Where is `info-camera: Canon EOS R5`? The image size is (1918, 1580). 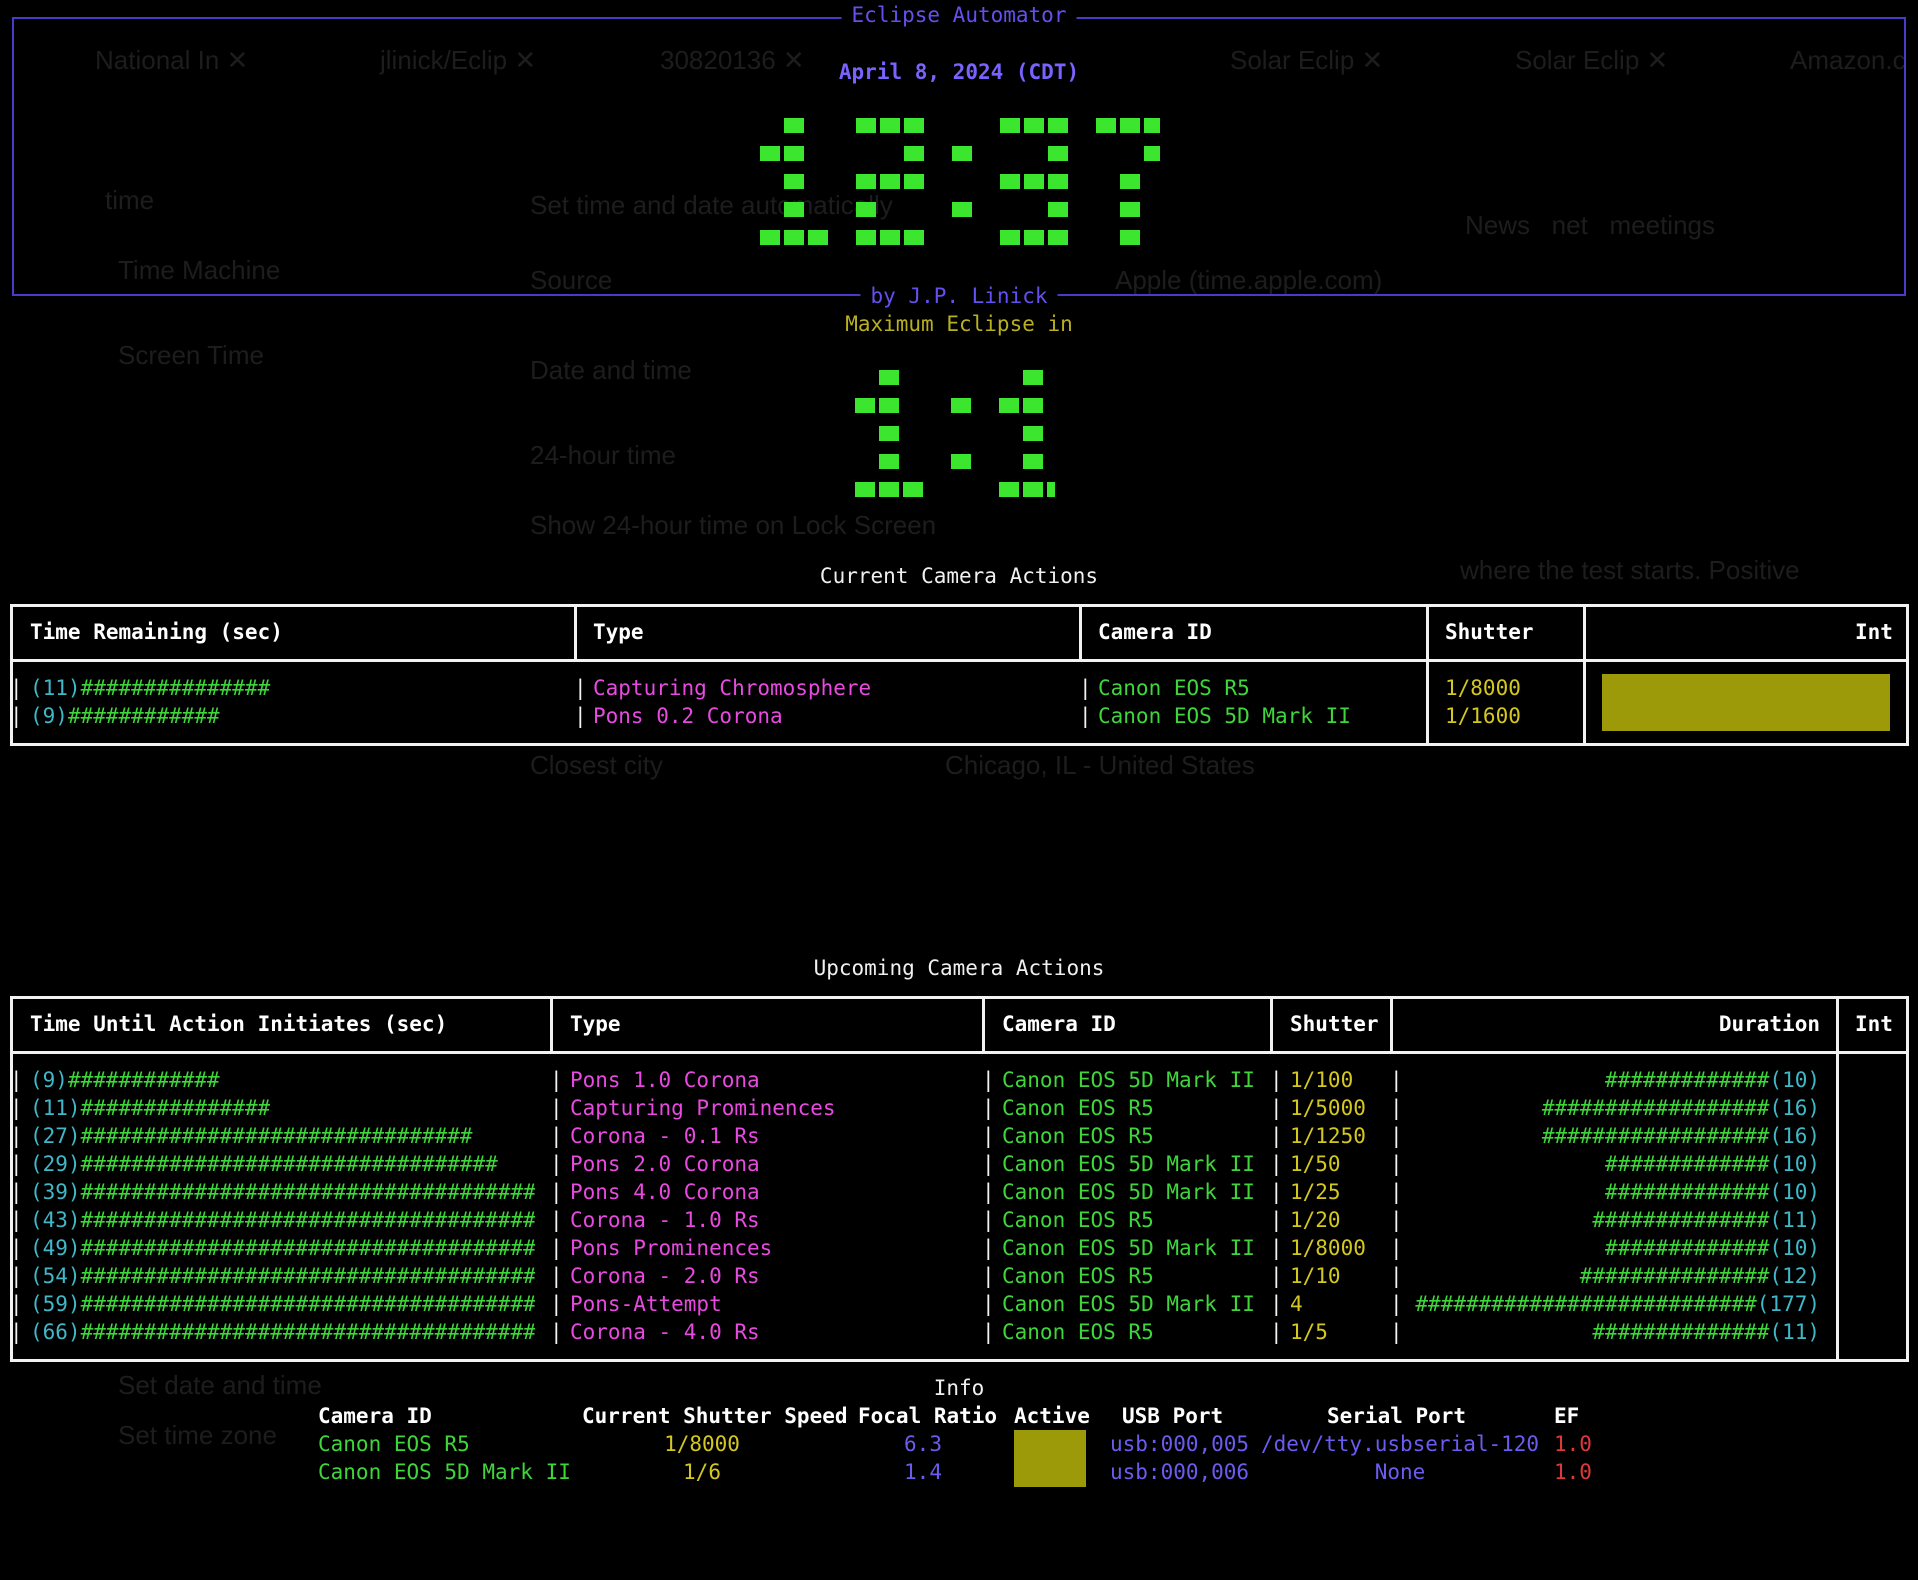
info-camera: Canon EOS R5 is located at coordinates (394, 1444).